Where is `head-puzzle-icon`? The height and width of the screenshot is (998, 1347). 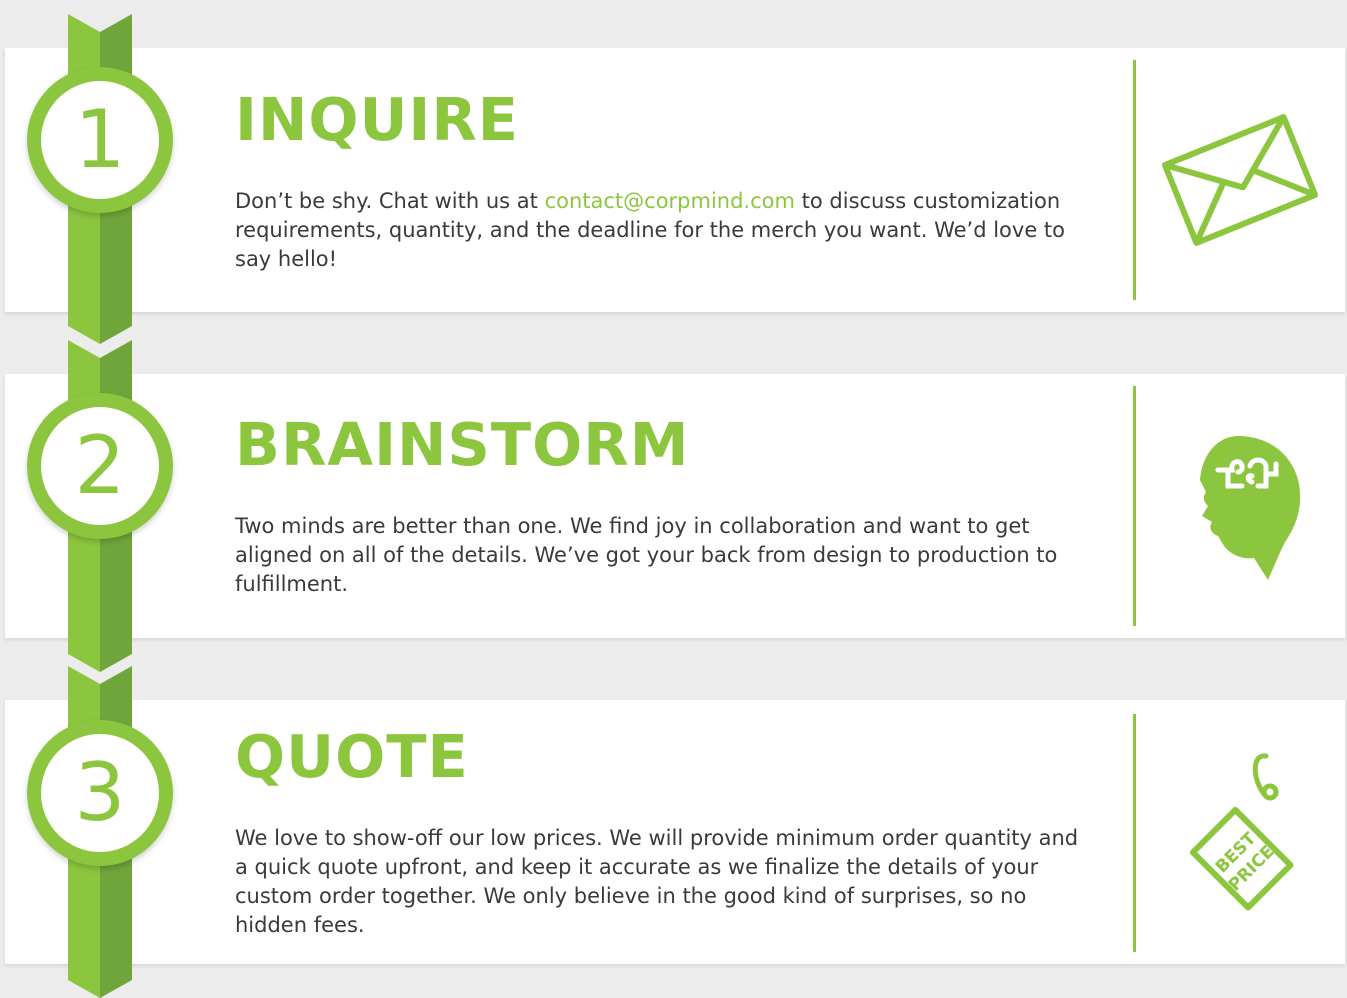 head-puzzle-icon is located at coordinates (1238, 508).